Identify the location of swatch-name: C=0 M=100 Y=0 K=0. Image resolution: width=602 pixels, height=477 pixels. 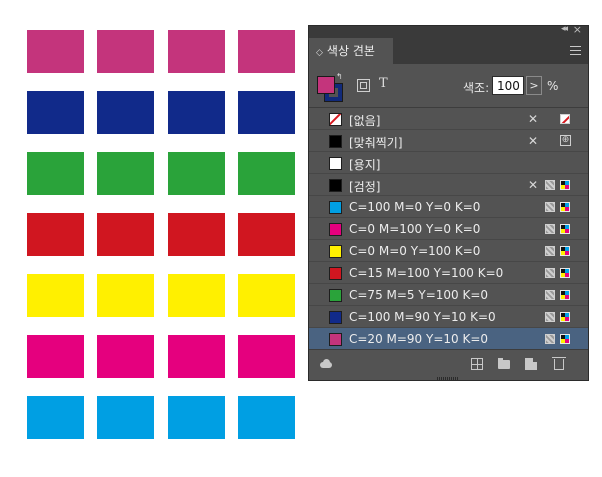
(415, 229).